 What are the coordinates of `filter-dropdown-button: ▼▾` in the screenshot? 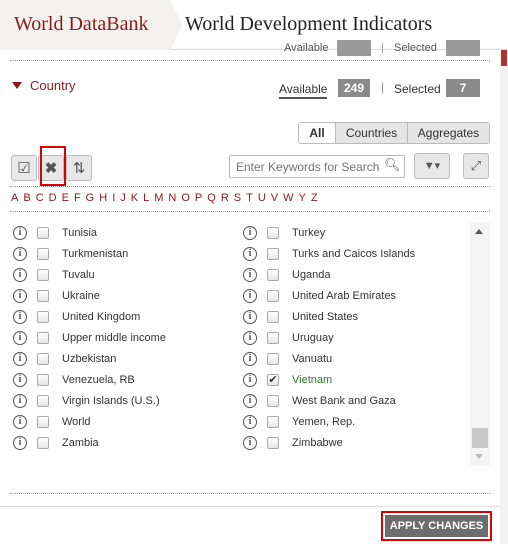 It's located at (432, 166).